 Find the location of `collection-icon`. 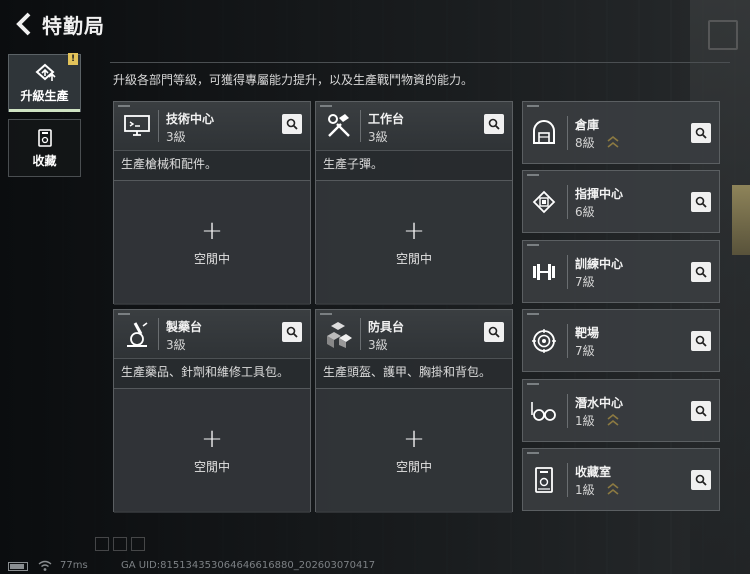

collection-icon is located at coordinates (44, 137).